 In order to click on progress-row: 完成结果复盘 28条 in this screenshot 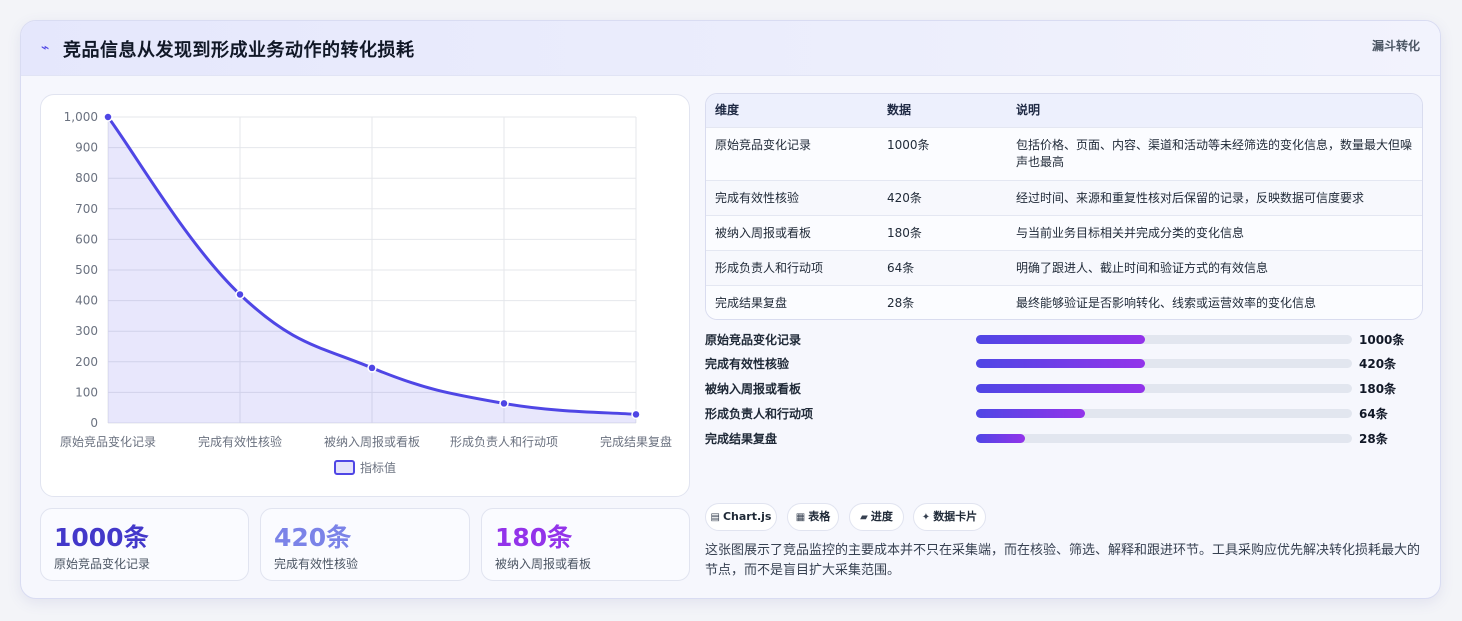, I will do `click(1065, 438)`.